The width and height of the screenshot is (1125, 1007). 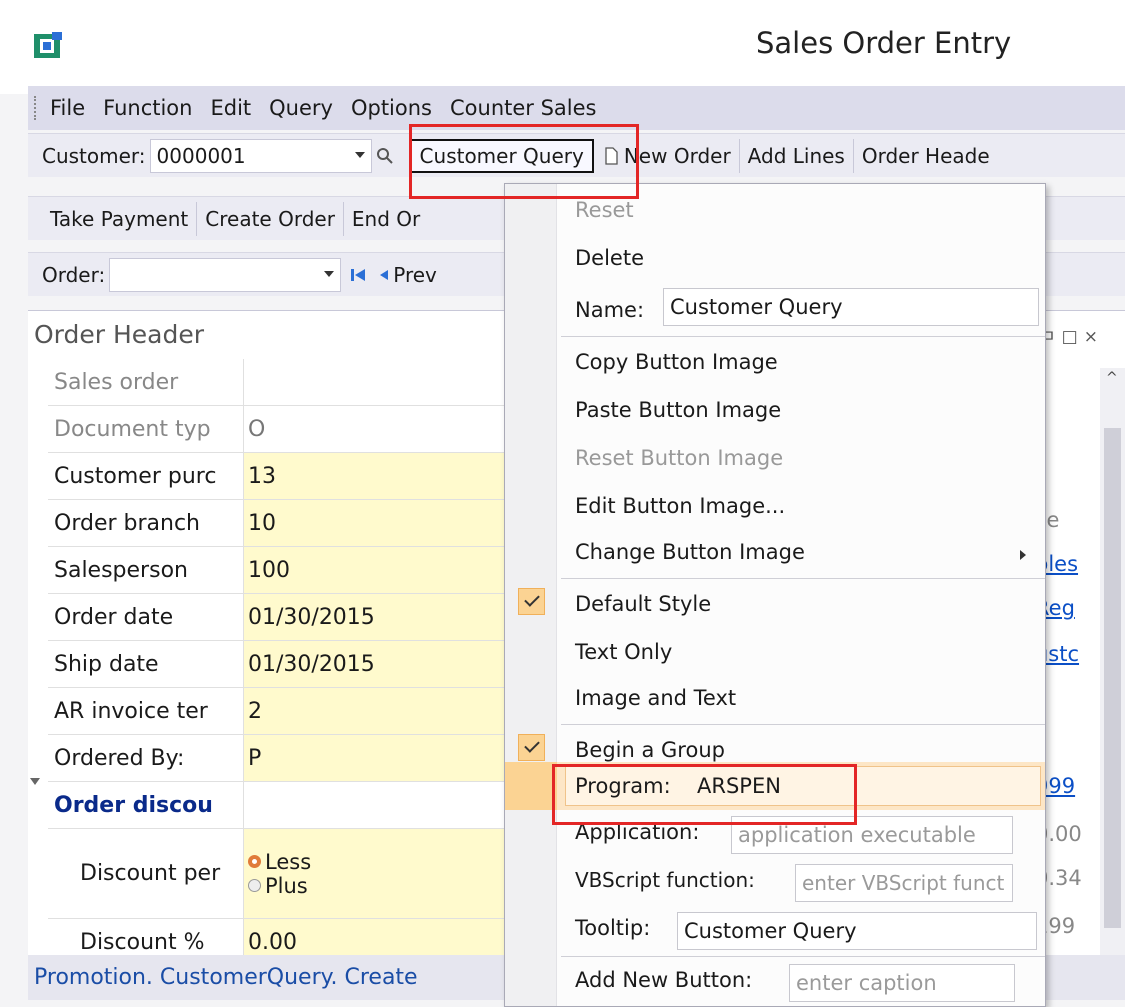 I want to click on add-lines-button: Add Lines, so click(x=797, y=155).